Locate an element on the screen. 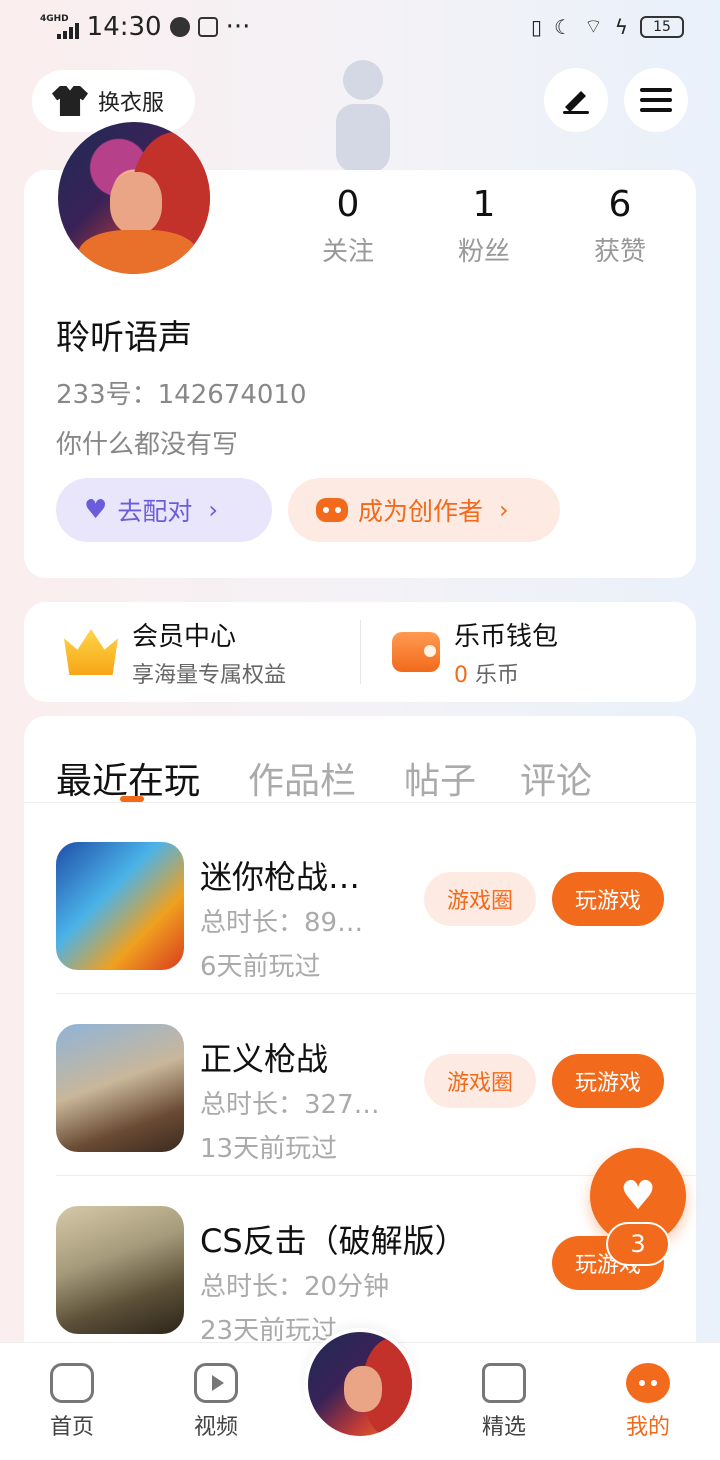 The width and height of the screenshot is (720, 1460). status-bar: 4GHD 14:30 ··· ▯ ☾ ⌔ ϟ 15 is located at coordinates (360, 28).